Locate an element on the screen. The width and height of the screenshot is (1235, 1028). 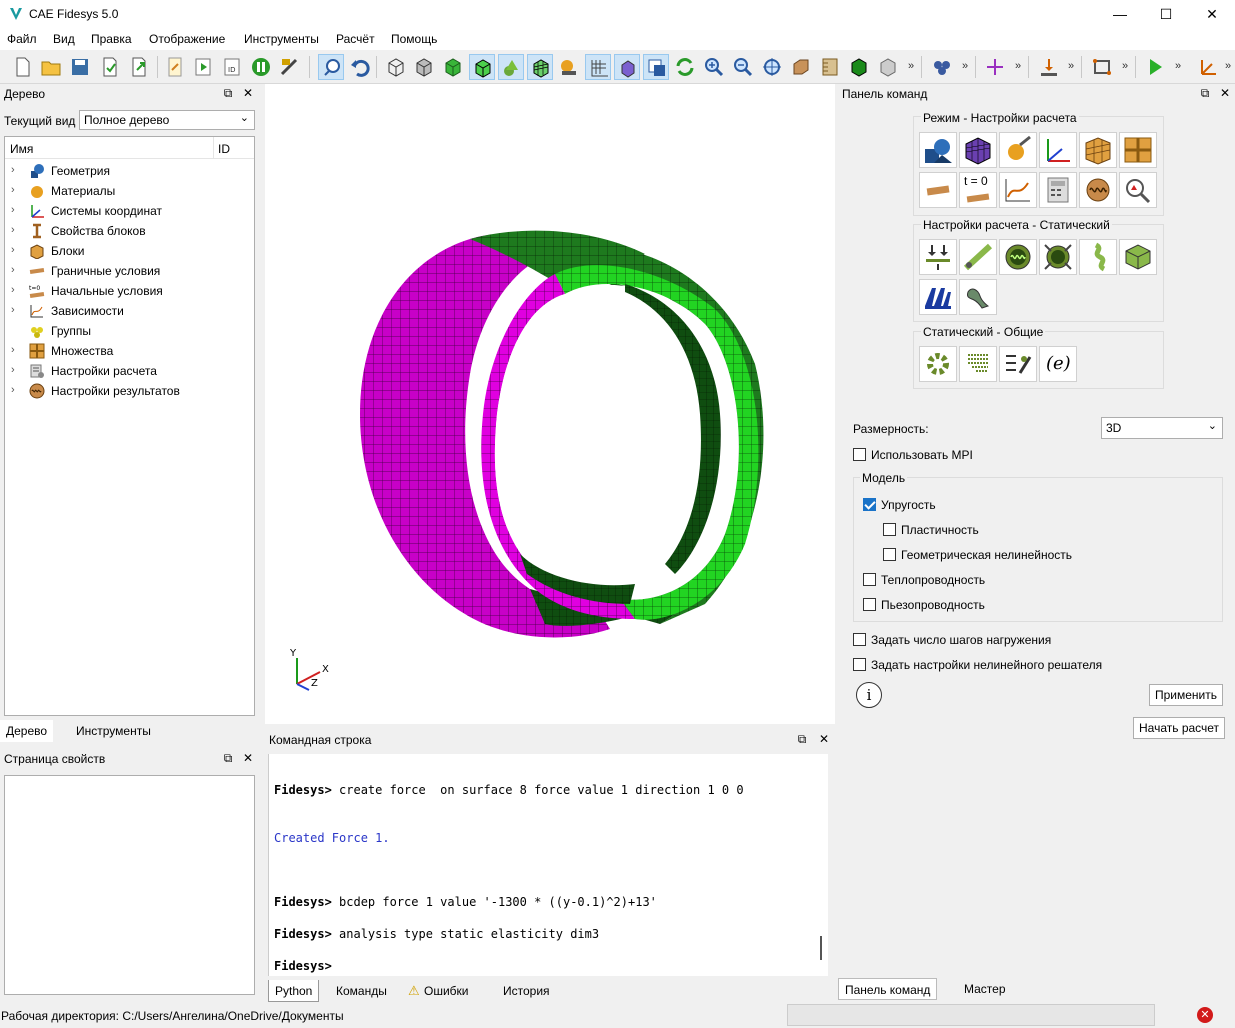
wireframe-icon is located at coordinates (396, 67).